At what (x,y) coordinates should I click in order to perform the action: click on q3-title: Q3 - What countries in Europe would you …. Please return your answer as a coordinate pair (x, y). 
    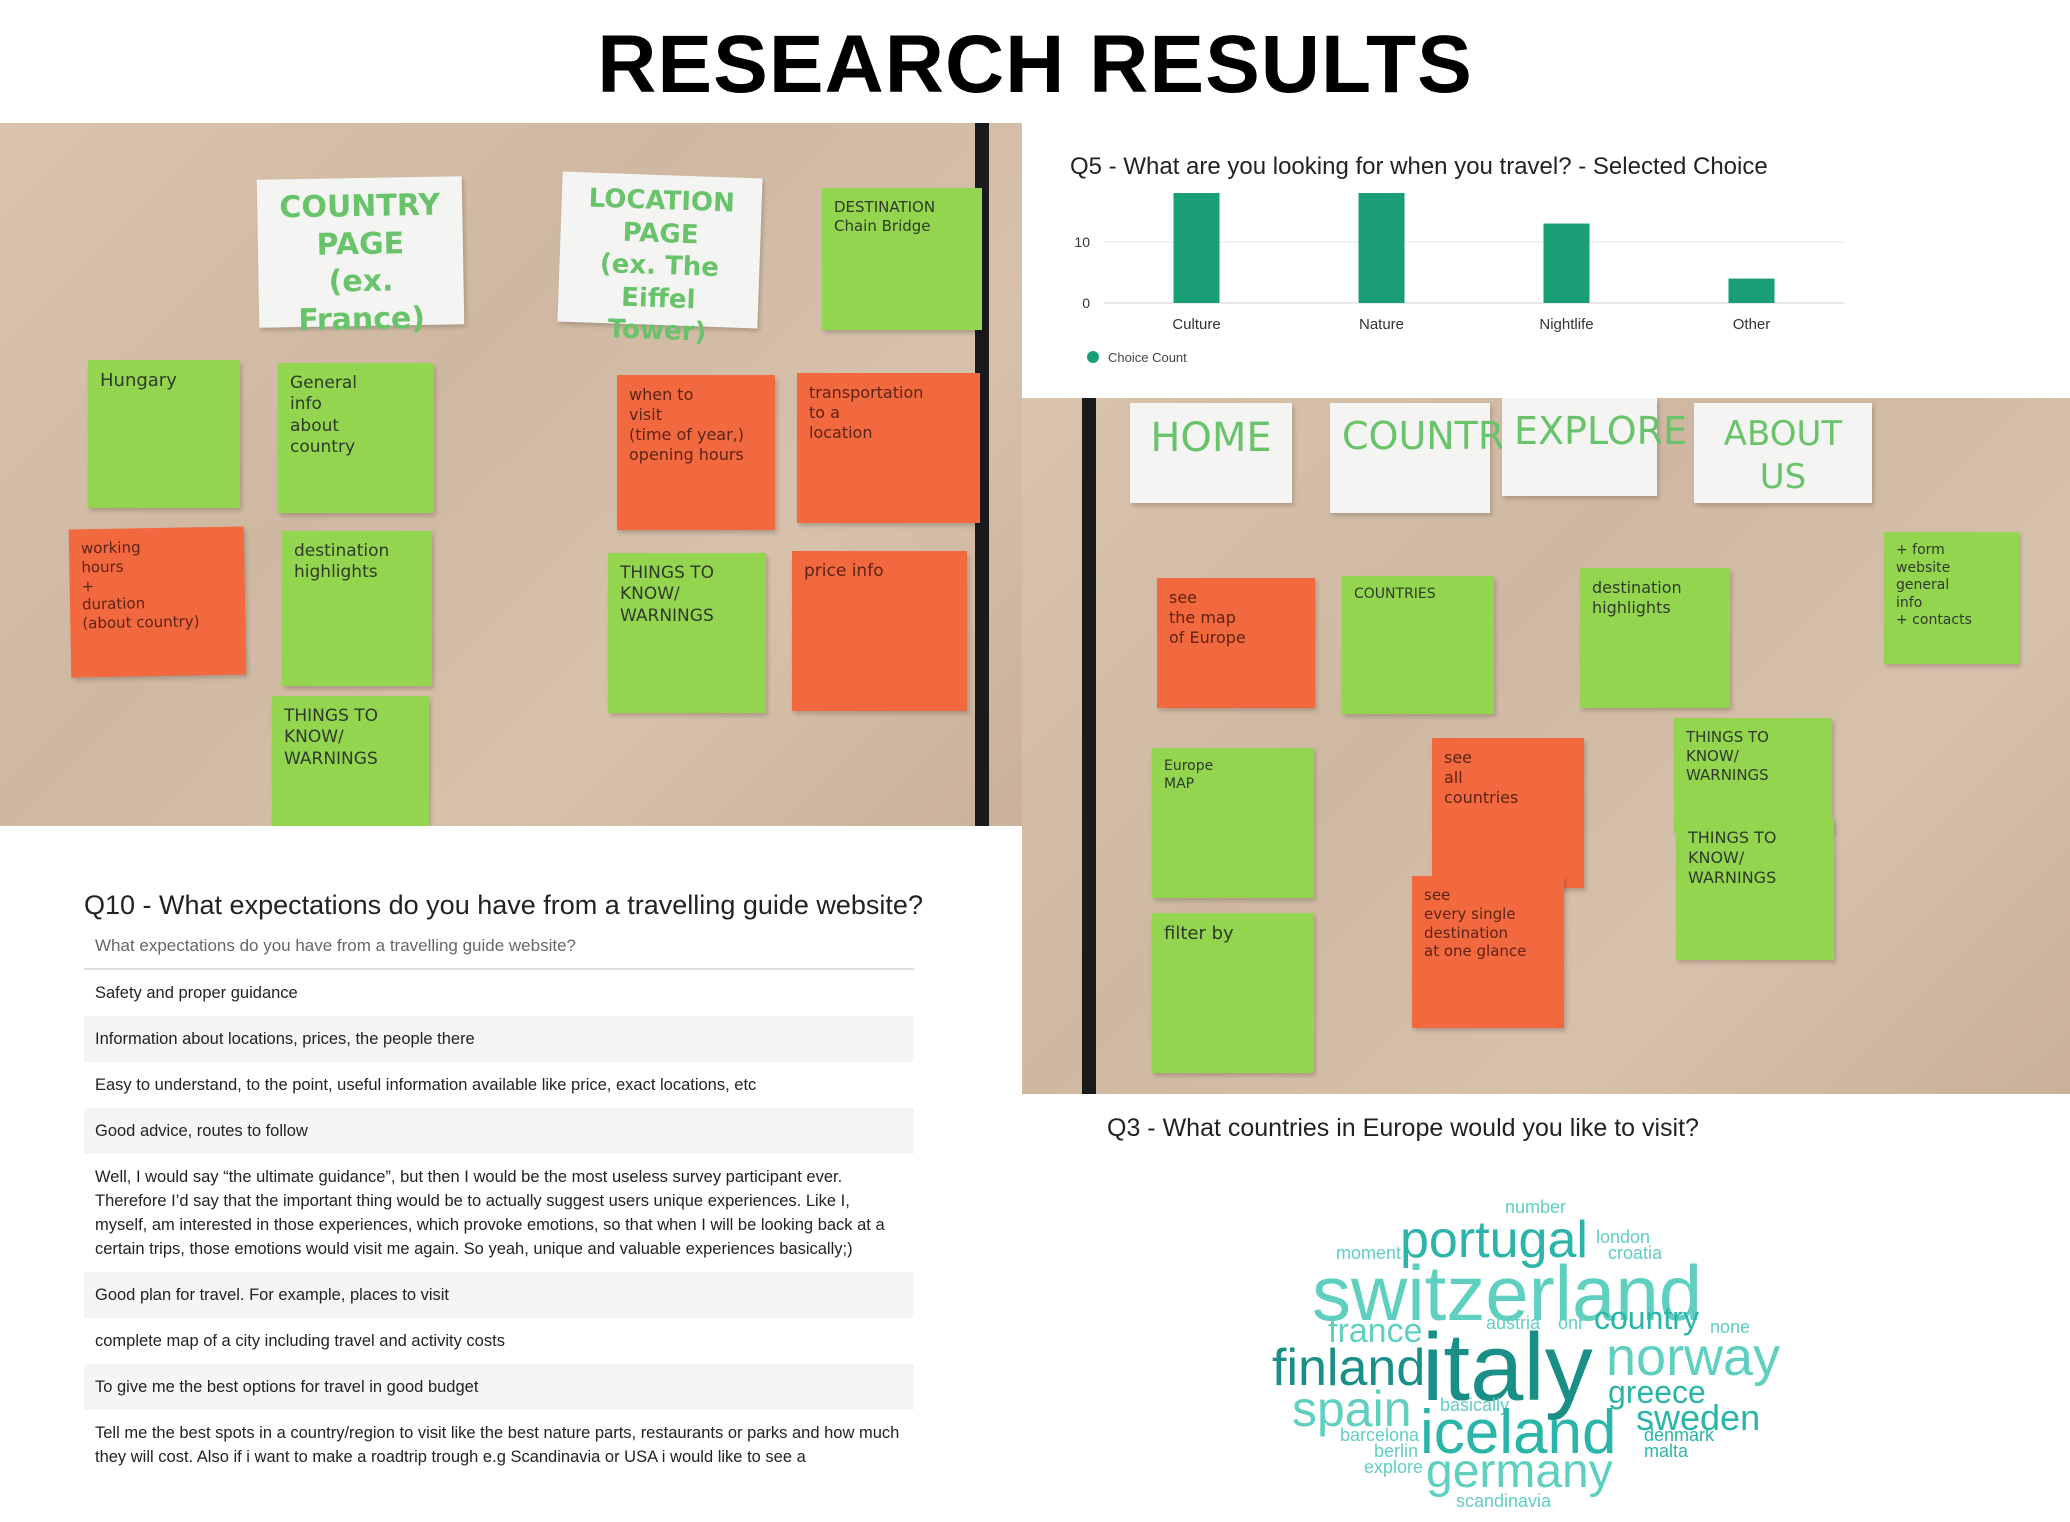
    Looking at the image, I should click on (1403, 1128).